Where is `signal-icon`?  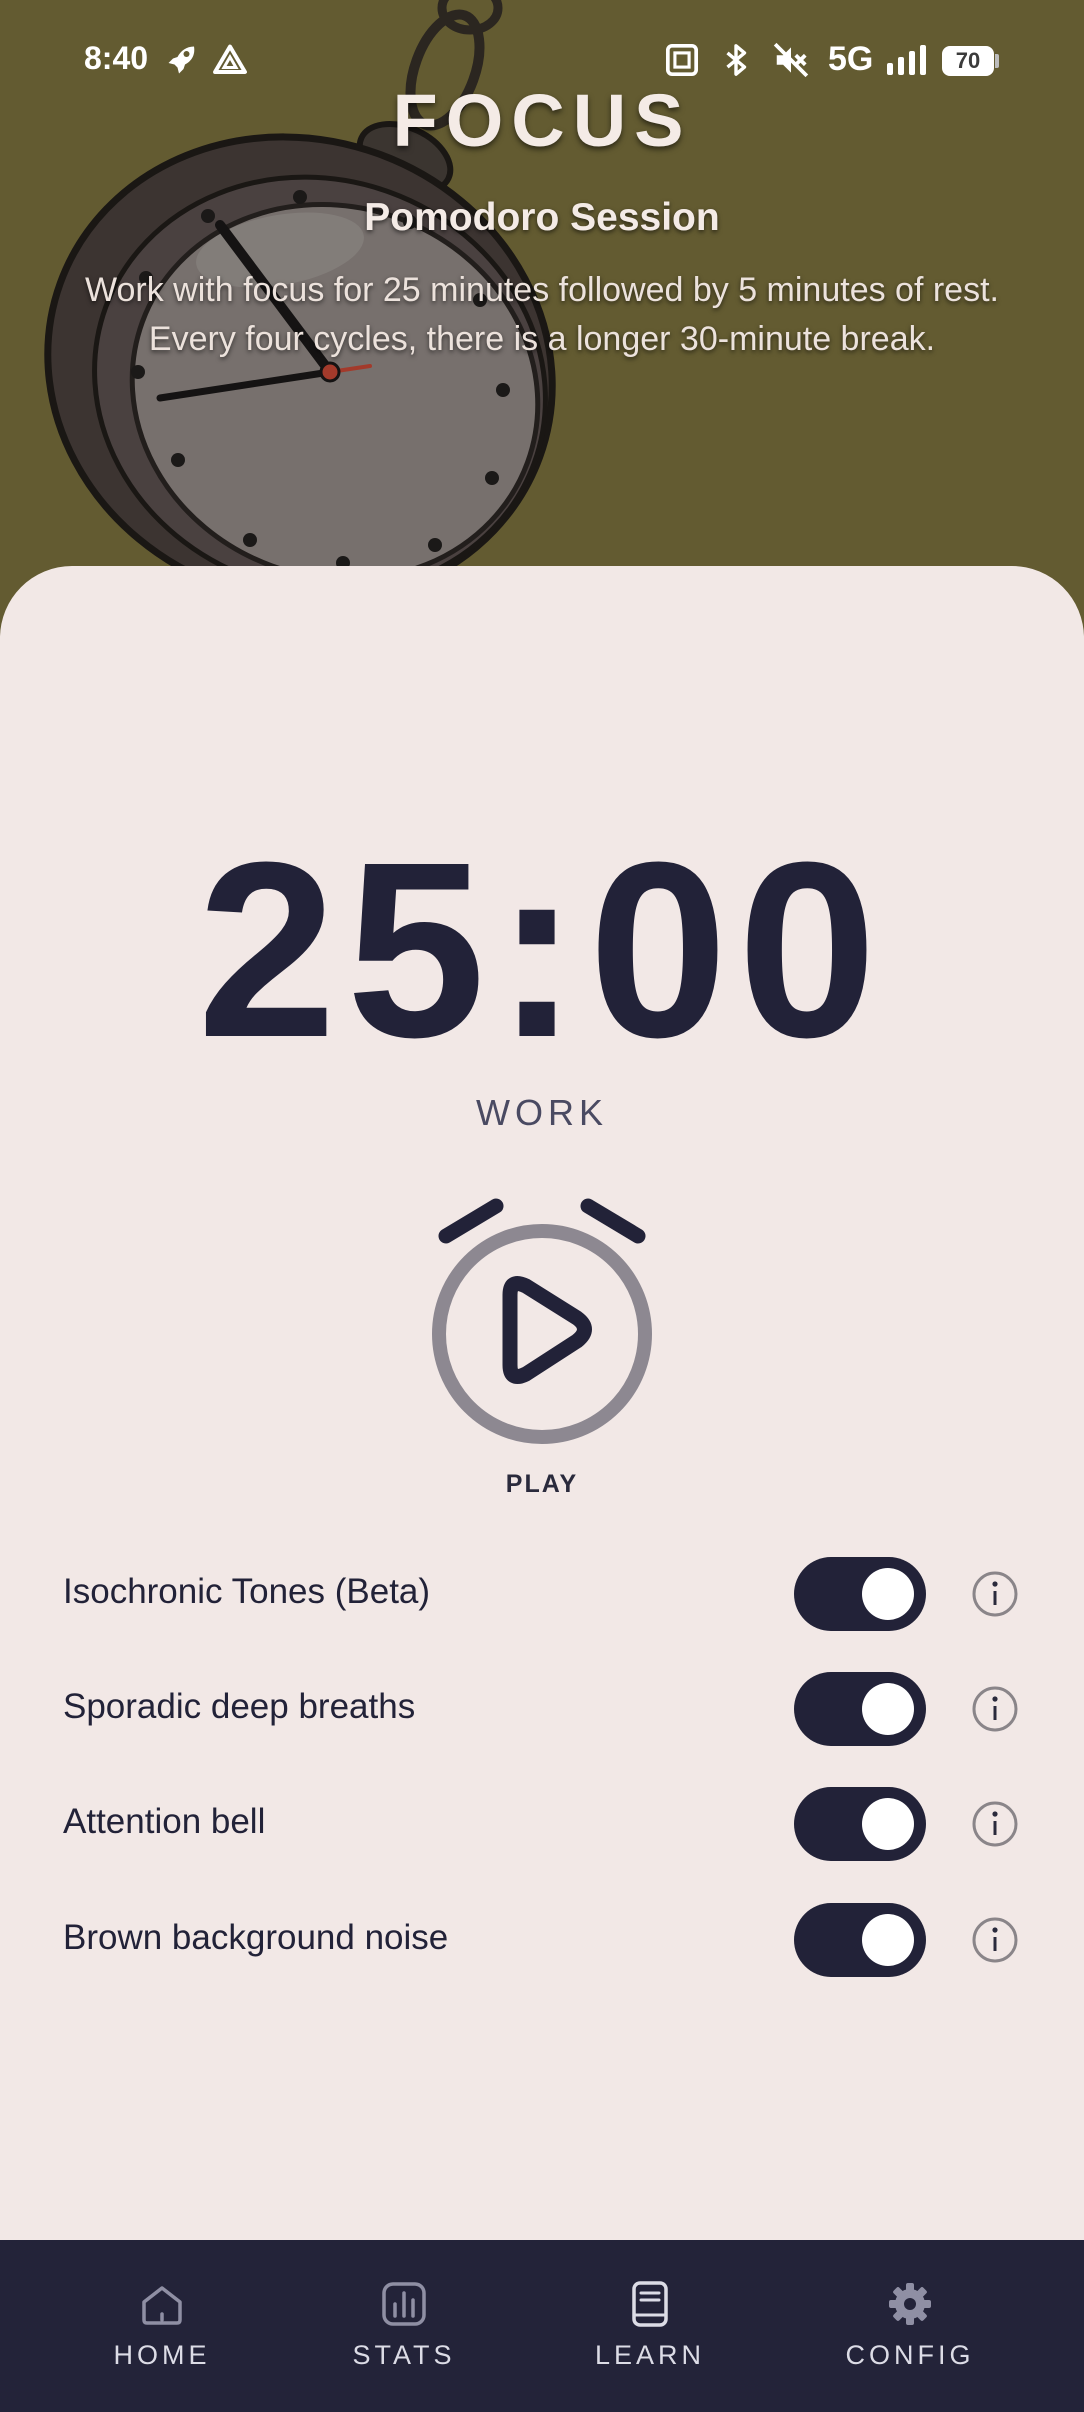 signal-icon is located at coordinates (907, 60).